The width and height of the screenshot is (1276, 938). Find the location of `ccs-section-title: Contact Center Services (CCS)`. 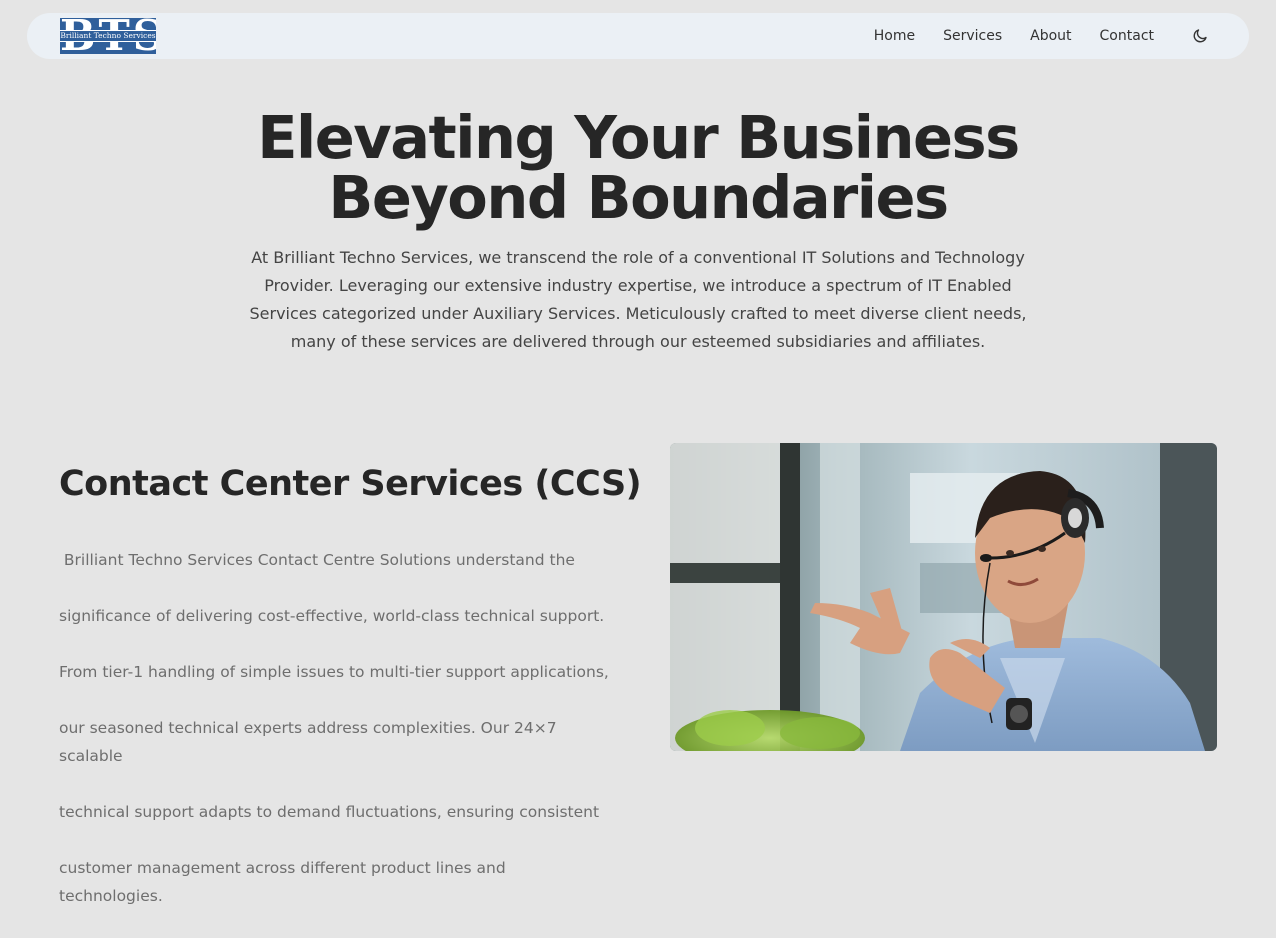

ccs-section-title: Contact Center Services (CCS) is located at coordinates (350, 484).